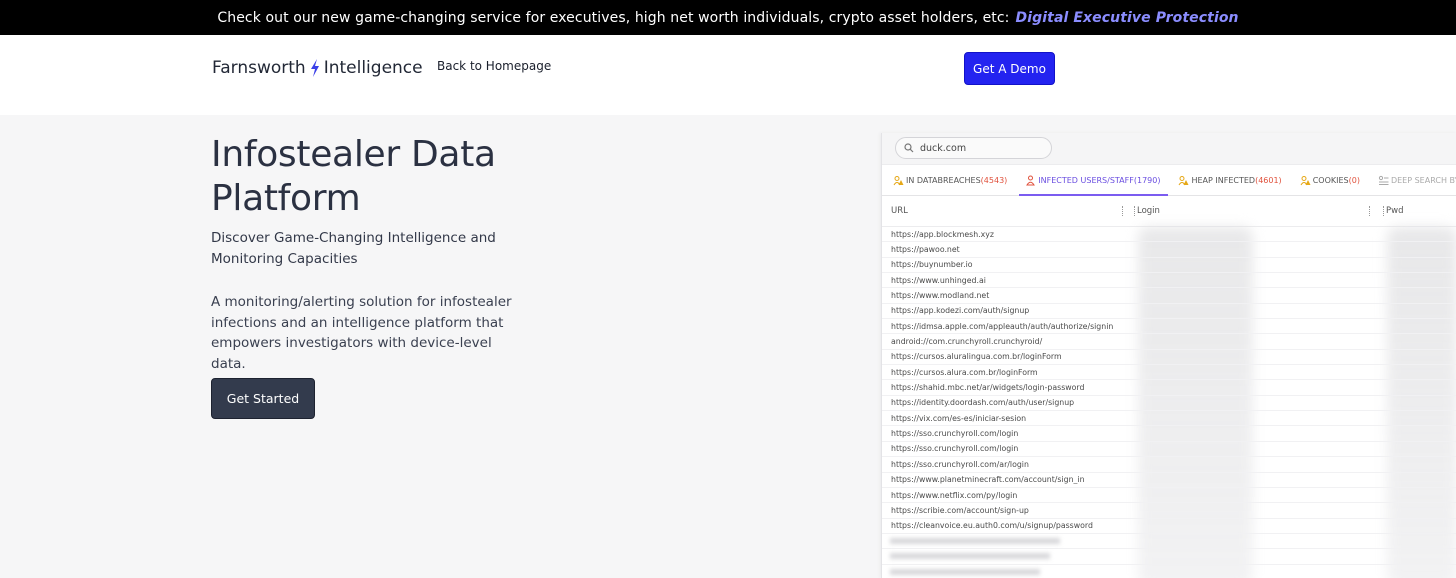 This screenshot has width=1456, height=578. Describe the element at coordinates (1169, 419) in the screenshot. I see `table-row: https://vix.com/es-es/iniciar-sesion` at that location.